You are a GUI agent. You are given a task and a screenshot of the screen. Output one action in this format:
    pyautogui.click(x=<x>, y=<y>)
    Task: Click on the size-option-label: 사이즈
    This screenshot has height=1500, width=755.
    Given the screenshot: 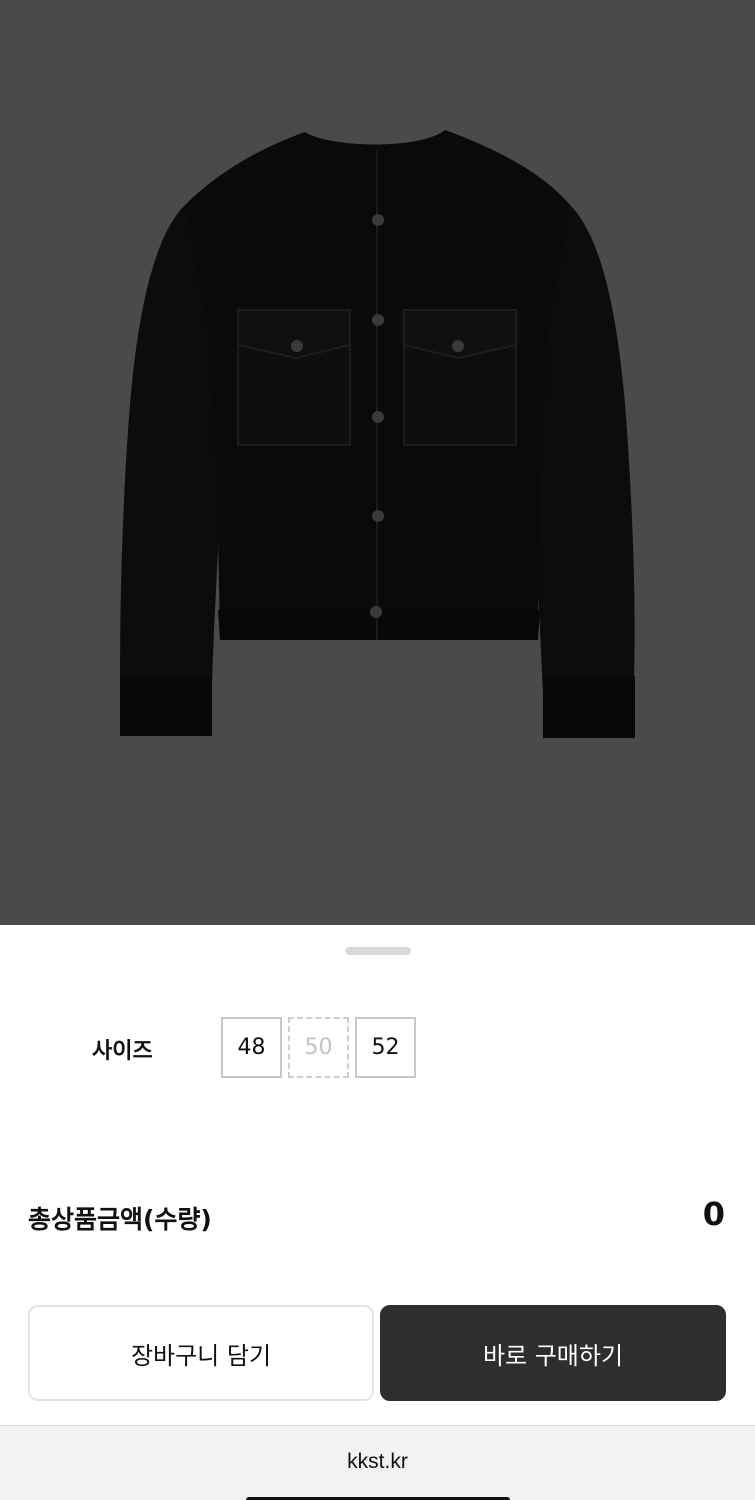 What is the action you would take?
    pyautogui.click(x=122, y=1051)
    